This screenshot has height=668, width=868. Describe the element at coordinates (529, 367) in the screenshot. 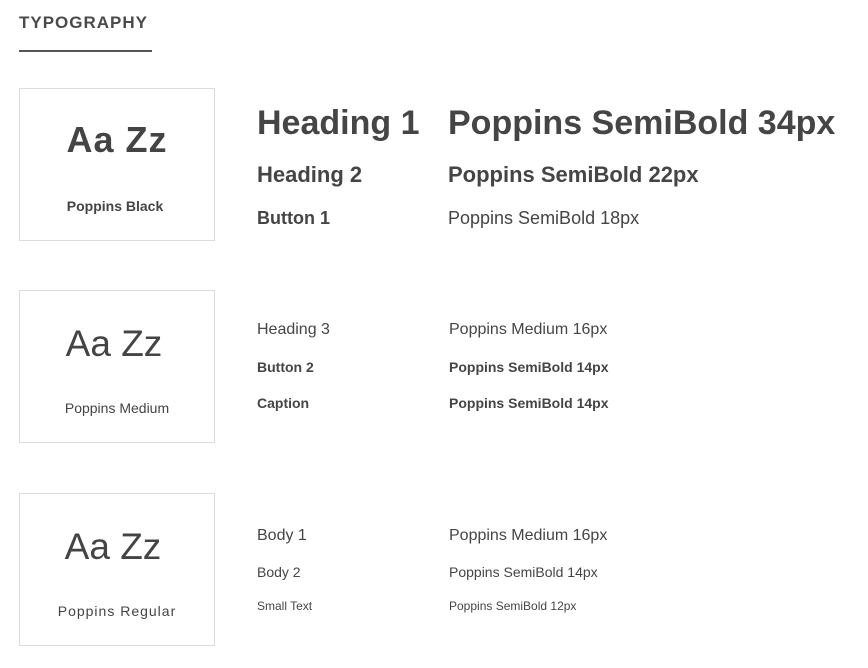

I see `style-spec-button-2: Poppins SemiBold 14px` at that location.